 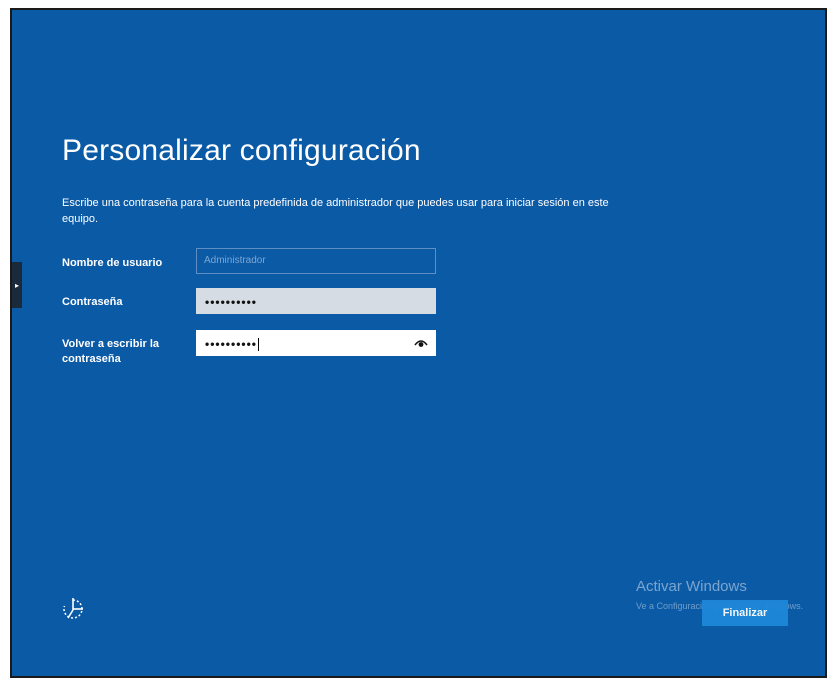 What do you see at coordinates (231, 302) in the screenshot?
I see `password-value: ••••••••••` at bounding box center [231, 302].